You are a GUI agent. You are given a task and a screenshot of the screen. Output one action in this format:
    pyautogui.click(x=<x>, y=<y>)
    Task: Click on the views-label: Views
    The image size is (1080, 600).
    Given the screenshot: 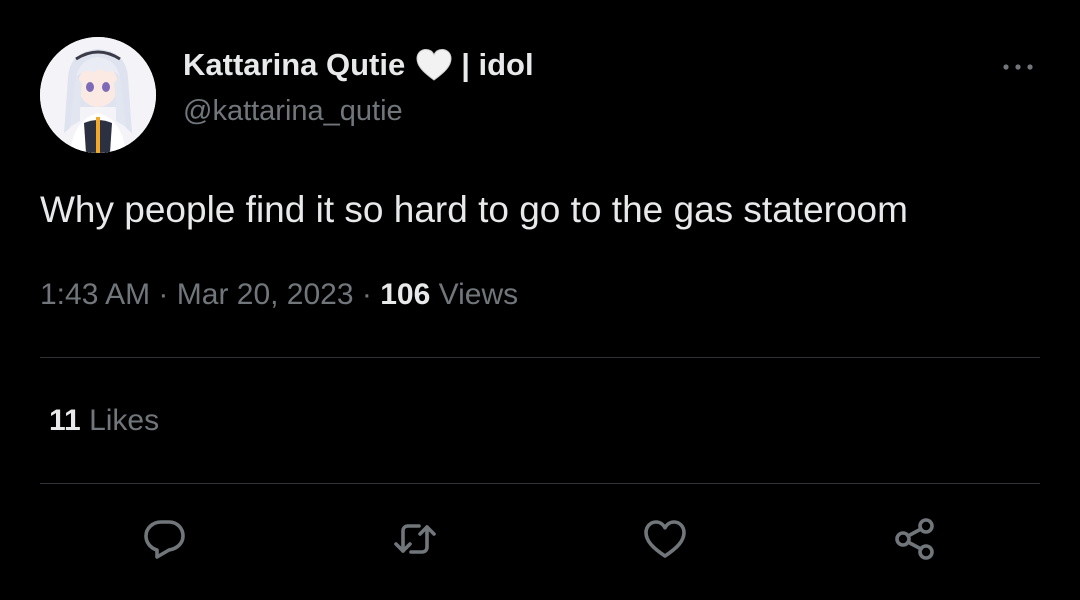 What is the action you would take?
    pyautogui.click(x=478, y=294)
    